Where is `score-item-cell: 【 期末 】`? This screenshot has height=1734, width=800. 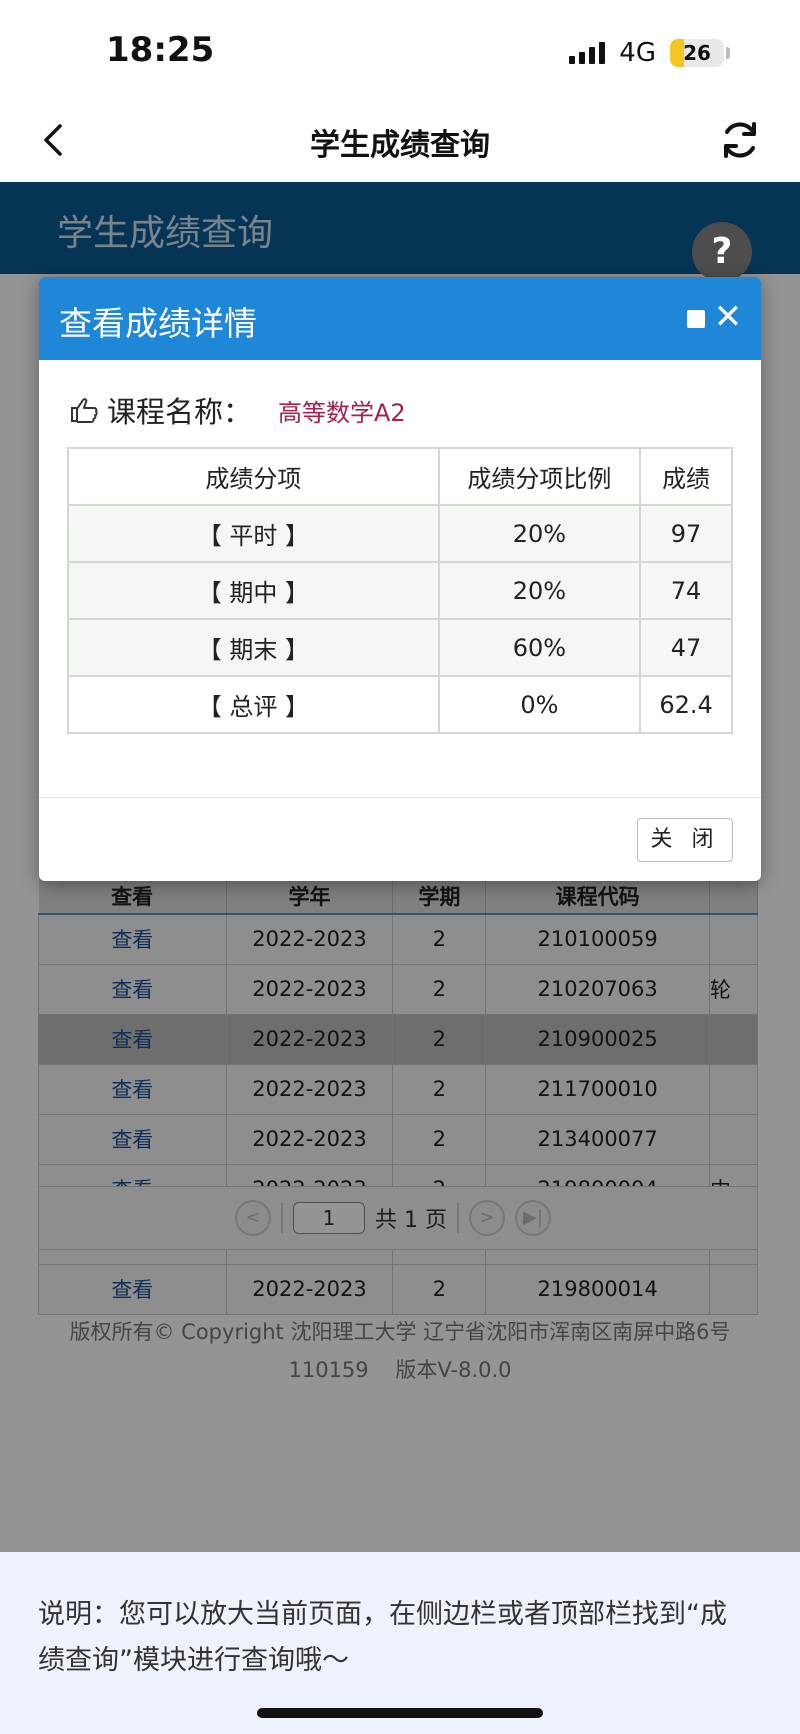
score-item-cell: 【 期末 】 is located at coordinates (253, 647).